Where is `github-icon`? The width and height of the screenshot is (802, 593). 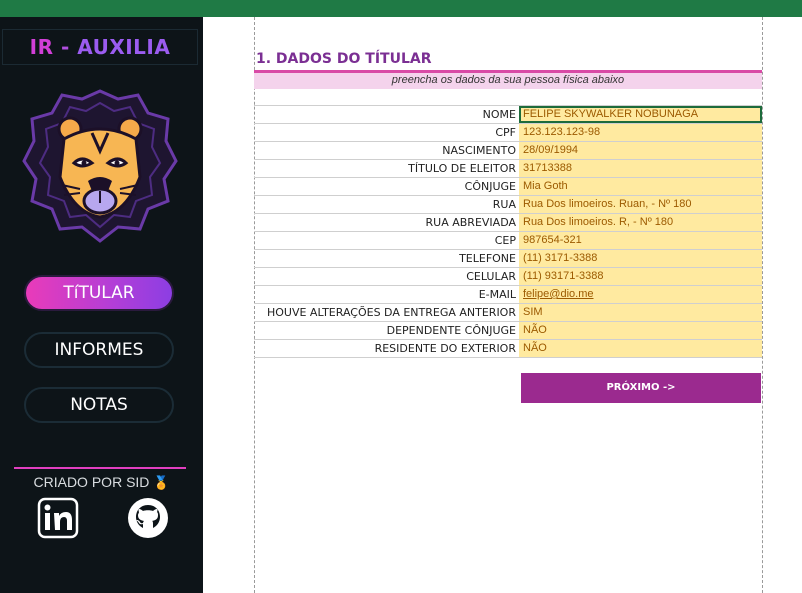 github-icon is located at coordinates (148, 518).